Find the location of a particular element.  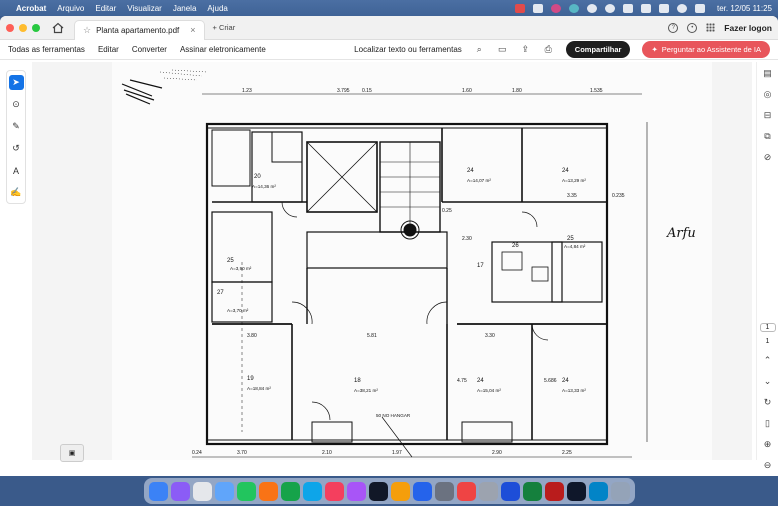

terminal-icon is located at coordinates (576, 491).